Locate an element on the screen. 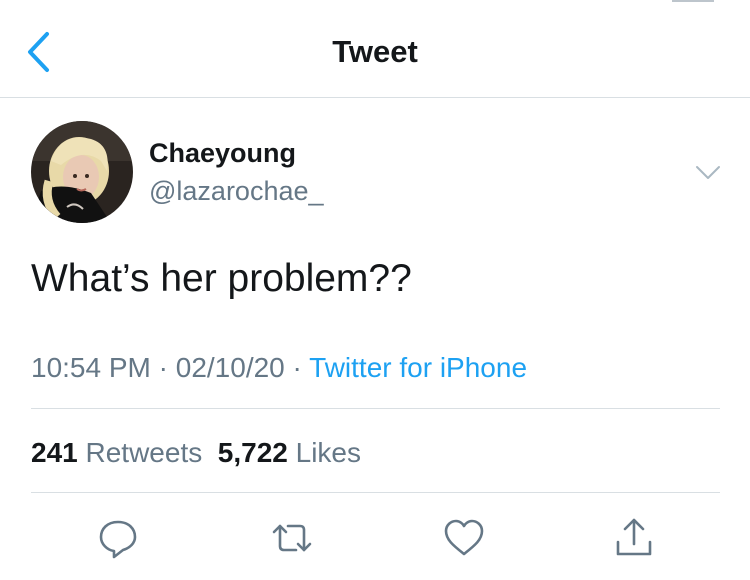  like-button is located at coordinates (464, 538).